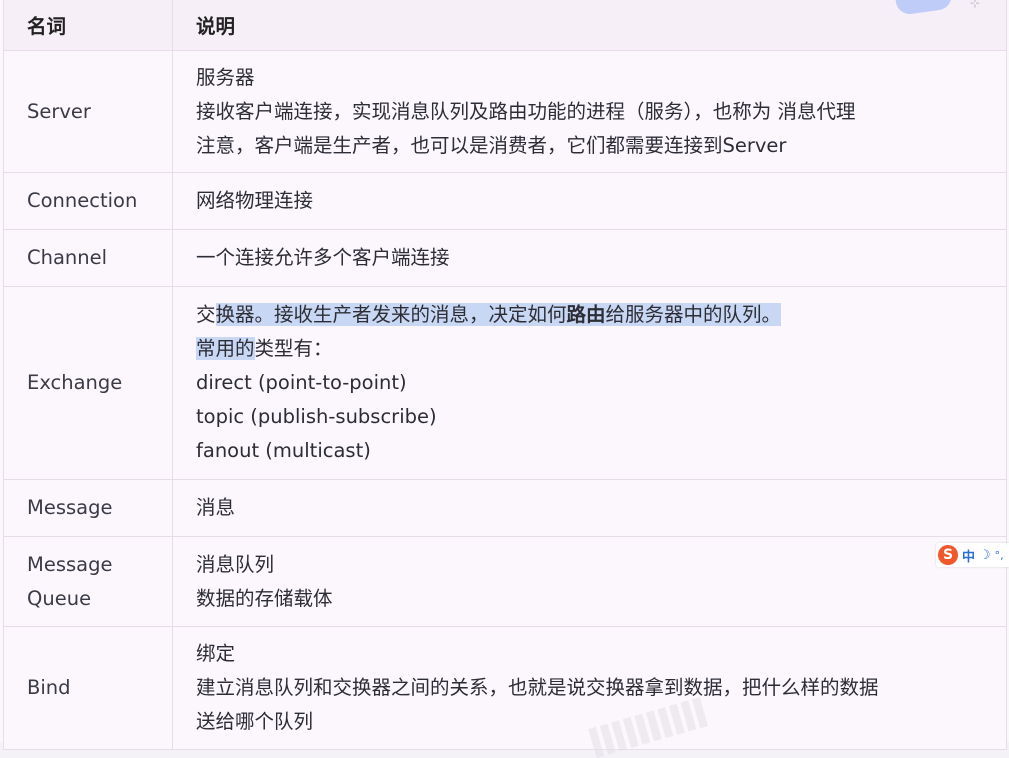 This screenshot has width=1009, height=758. I want to click on table-header-row: 名词 说明, so click(505, 25).